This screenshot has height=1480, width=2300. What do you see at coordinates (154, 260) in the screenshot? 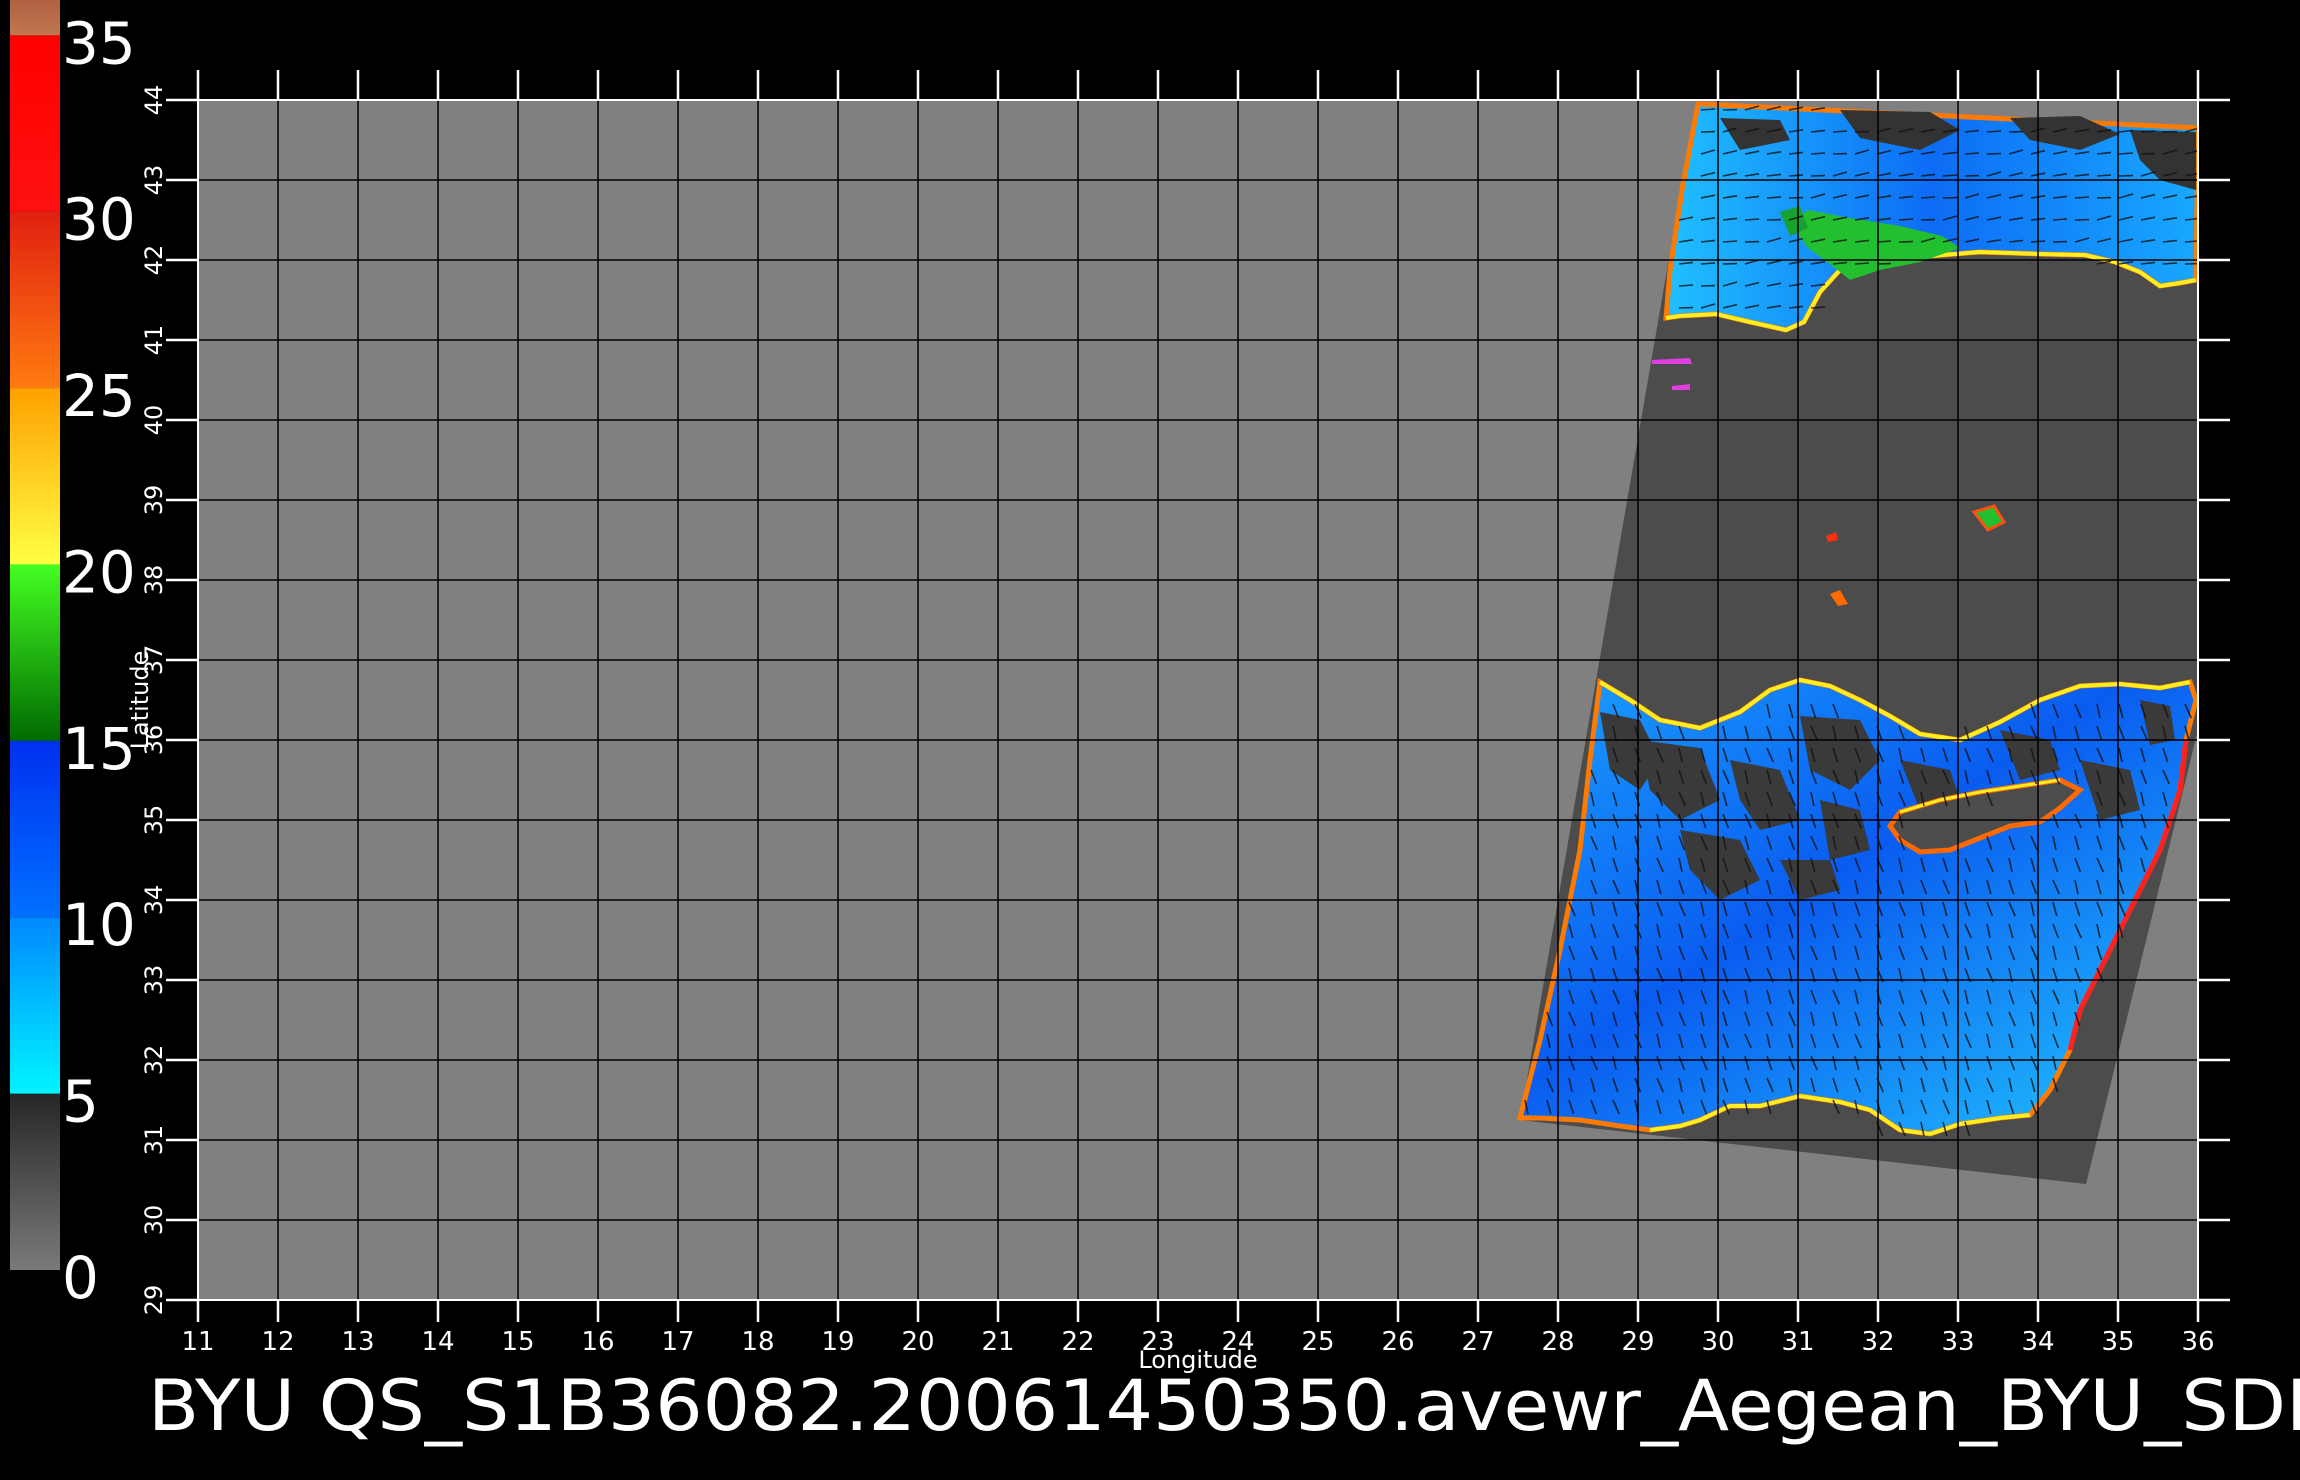
I see `lat-tick-label: 42` at bounding box center [154, 260].